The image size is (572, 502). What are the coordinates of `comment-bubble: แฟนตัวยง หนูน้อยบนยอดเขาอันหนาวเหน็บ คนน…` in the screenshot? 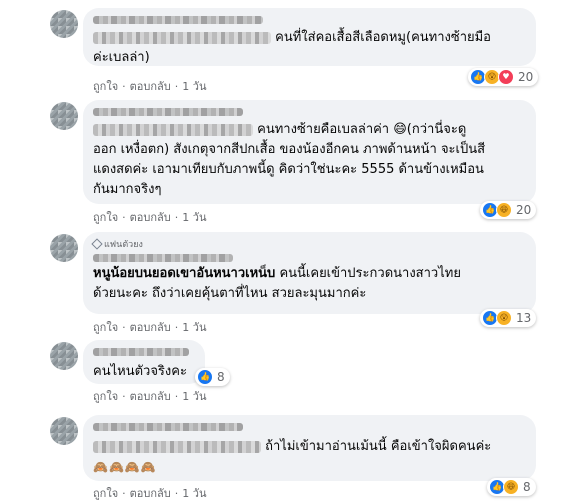 It's located at (309, 273).